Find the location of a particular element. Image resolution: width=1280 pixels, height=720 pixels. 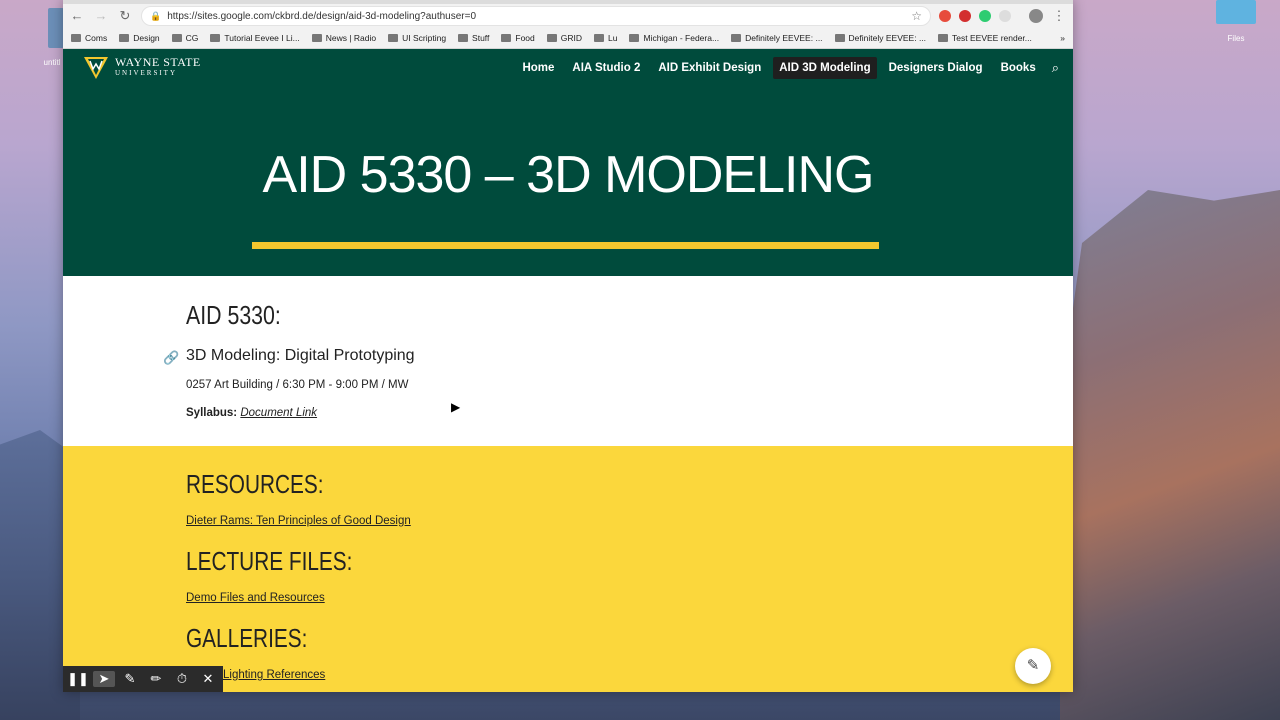

lecture-files-link: Demo Files and Resources is located at coordinates (255, 598).